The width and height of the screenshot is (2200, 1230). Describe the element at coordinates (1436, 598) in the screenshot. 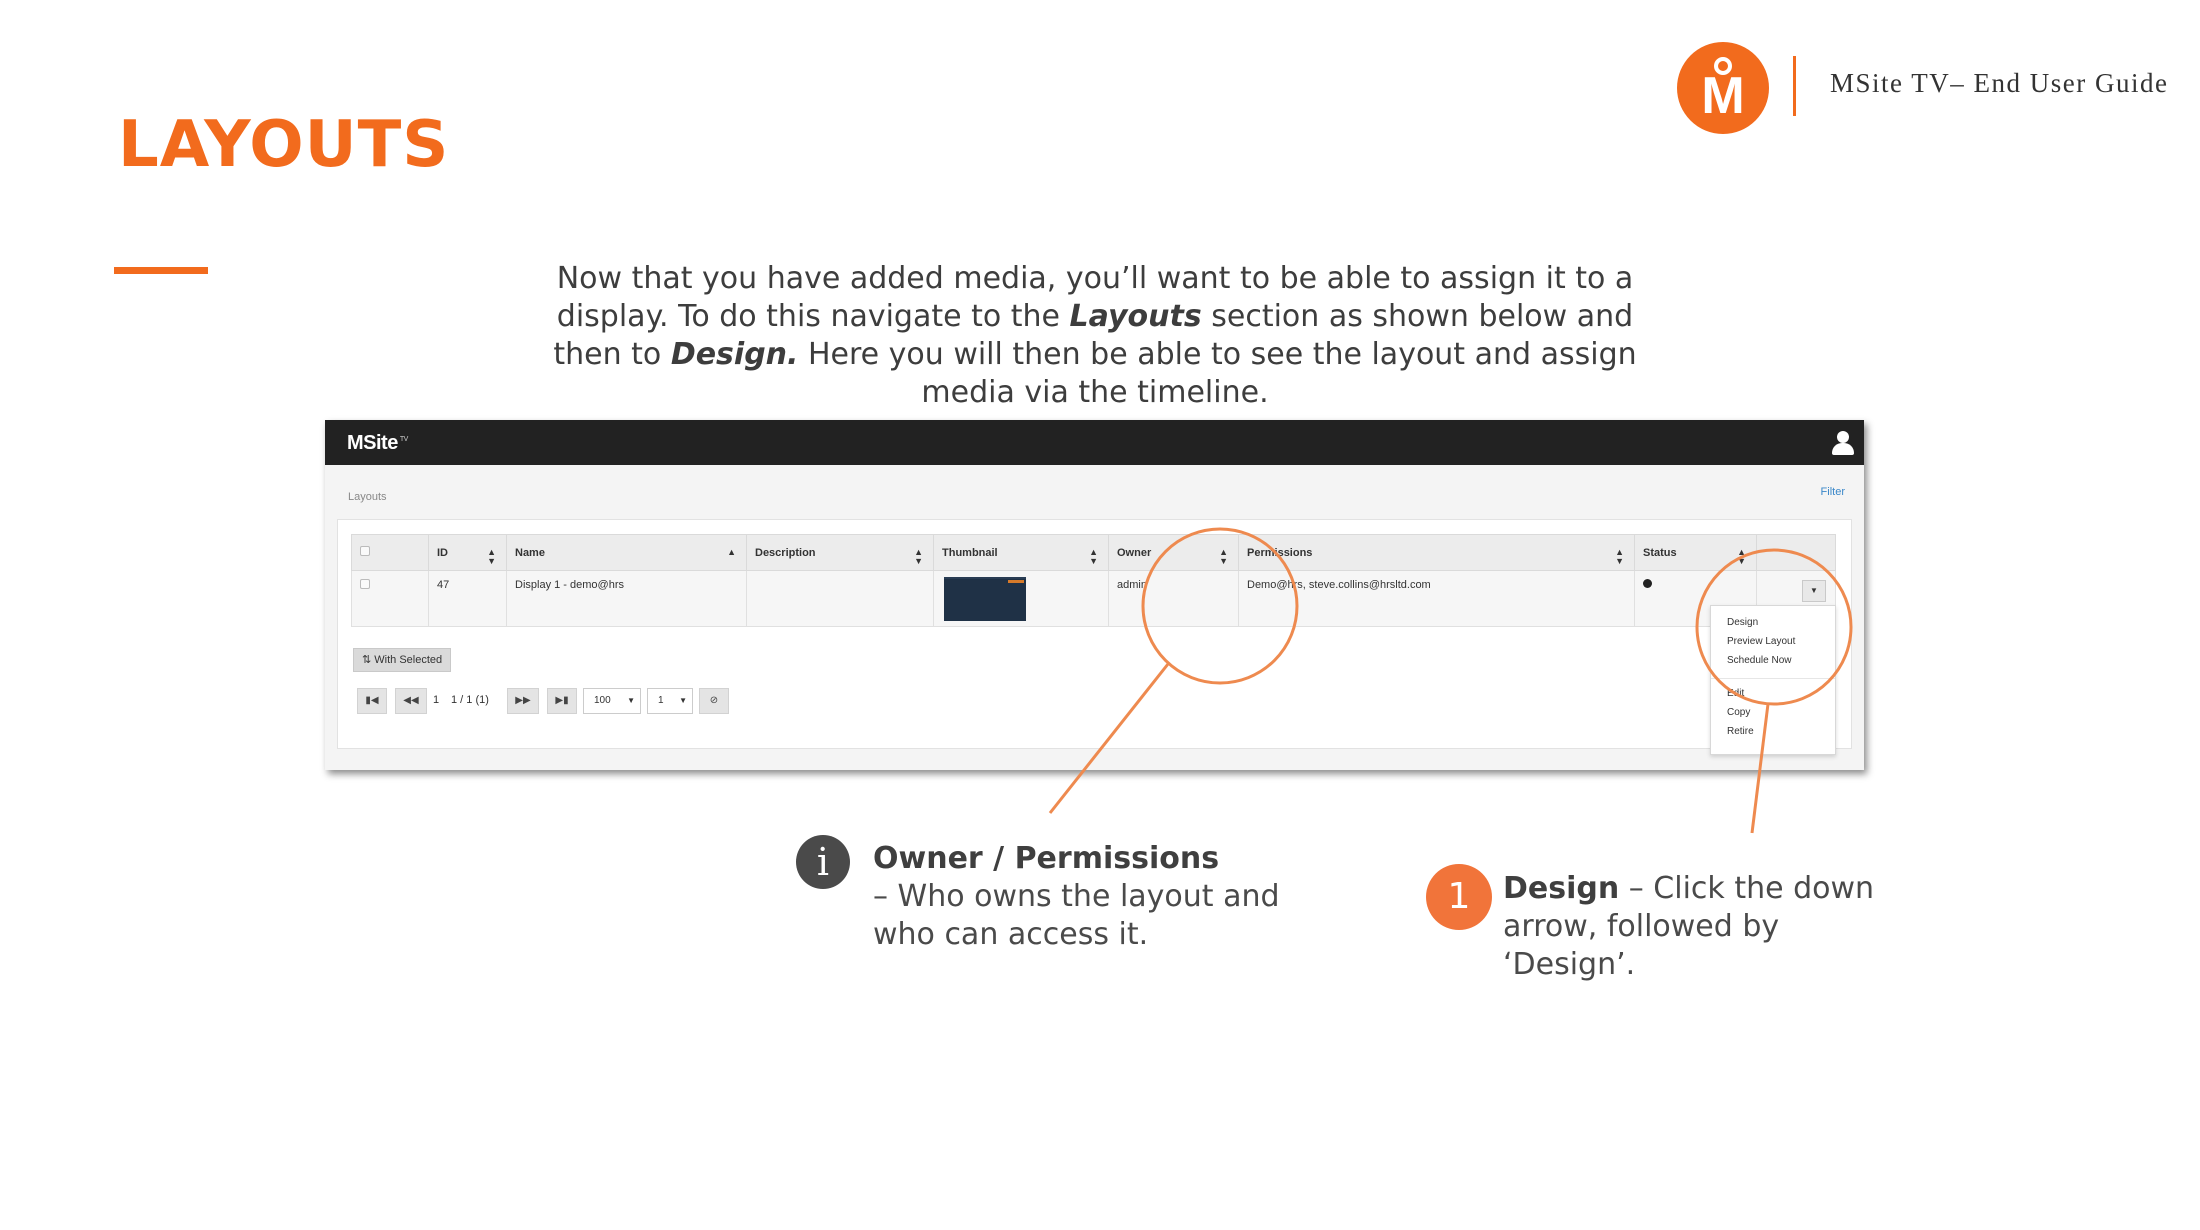

I see `cell-permissions: Demo@hrs, steve.collins@hrsltd.com` at that location.